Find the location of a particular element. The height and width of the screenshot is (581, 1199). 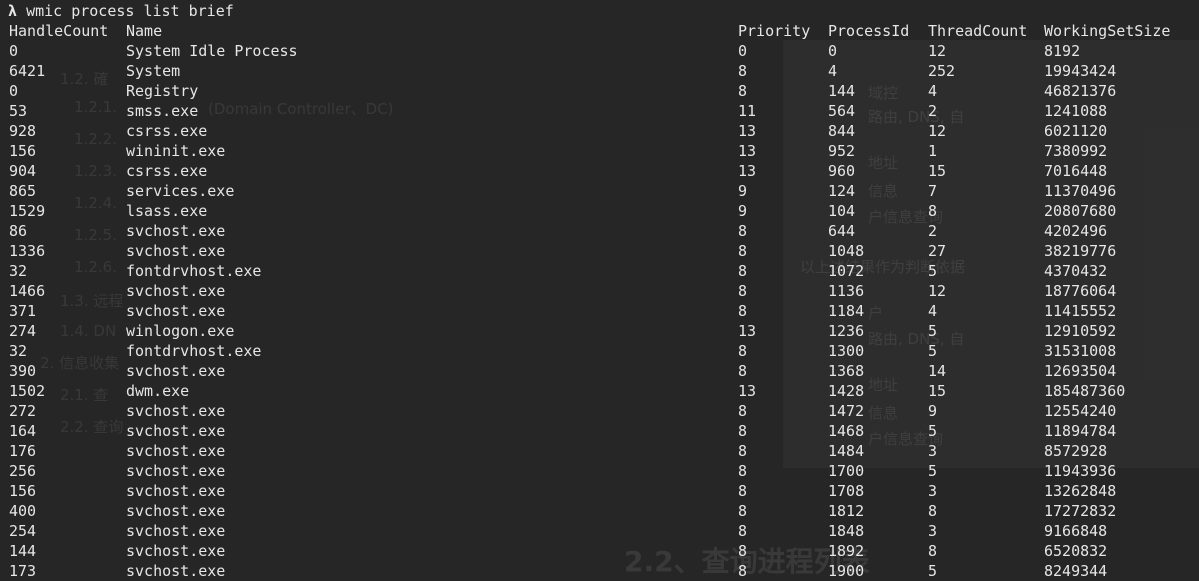

cell-working-set-size: 4370432 is located at coordinates (1076, 271).